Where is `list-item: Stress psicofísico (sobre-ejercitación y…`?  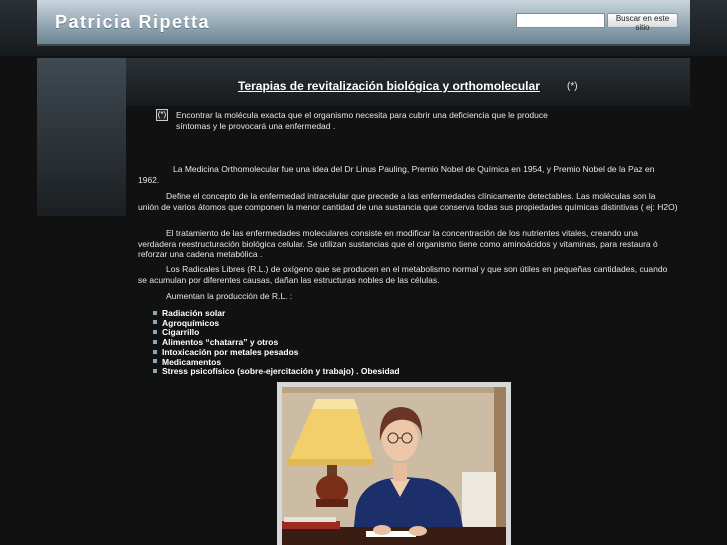 list-item: Stress psicofísico (sobre-ejercitación y… is located at coordinates (276, 371).